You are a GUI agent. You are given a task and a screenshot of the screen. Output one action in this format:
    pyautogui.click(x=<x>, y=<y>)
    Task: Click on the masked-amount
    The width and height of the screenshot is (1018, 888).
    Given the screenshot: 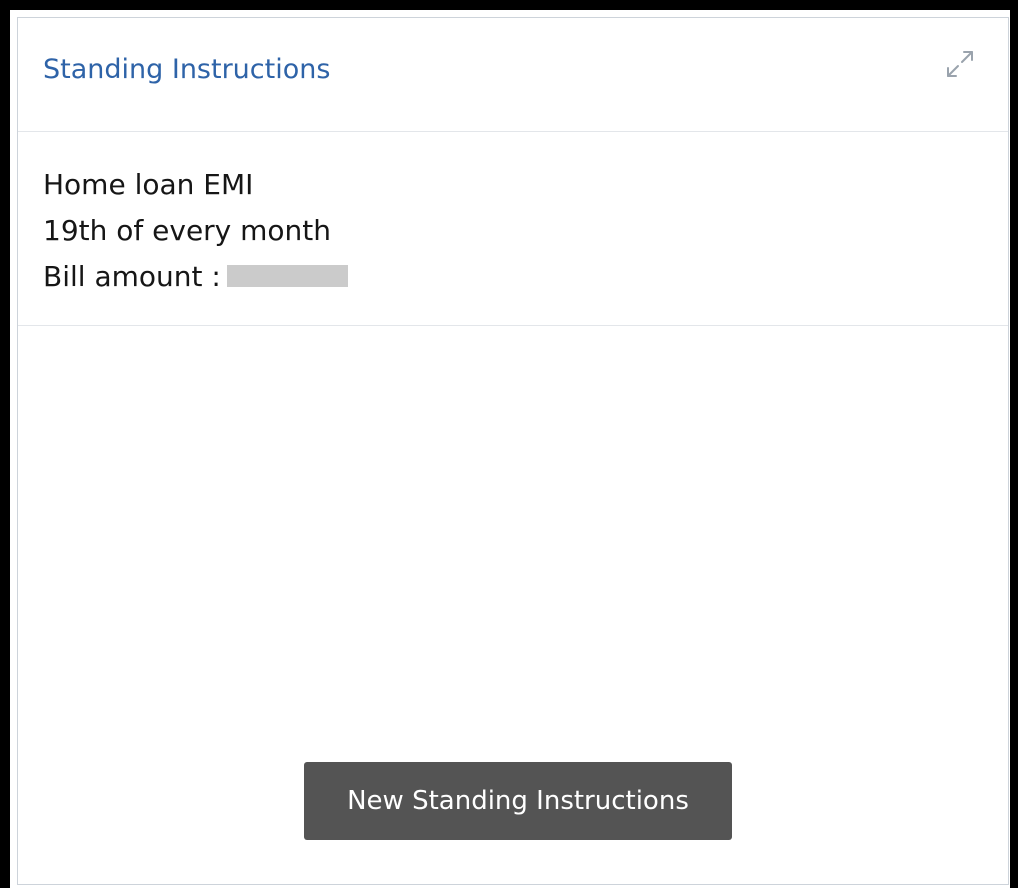 What is the action you would take?
    pyautogui.click(x=287, y=276)
    